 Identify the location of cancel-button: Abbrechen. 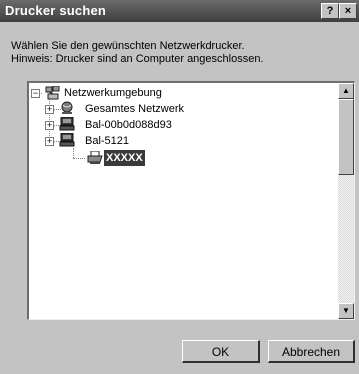
(311, 351).